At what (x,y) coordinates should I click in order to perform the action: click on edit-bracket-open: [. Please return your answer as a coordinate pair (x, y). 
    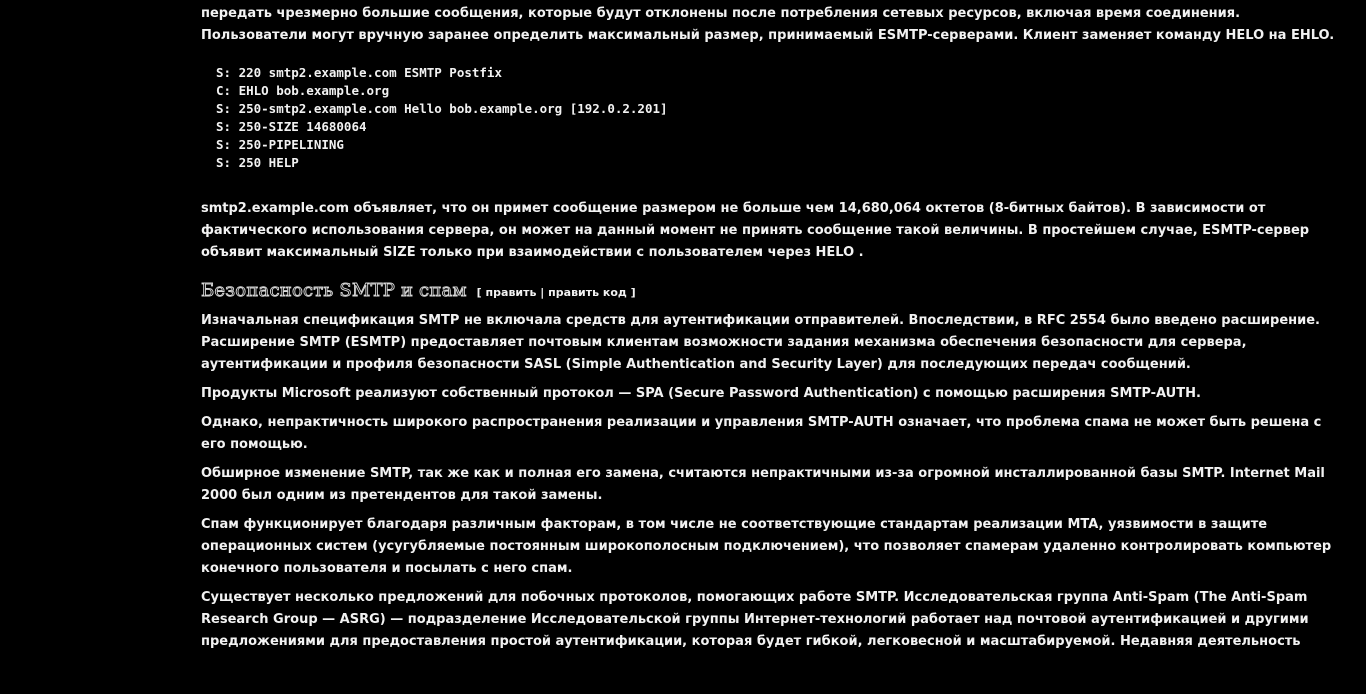
    Looking at the image, I should click on (479, 292).